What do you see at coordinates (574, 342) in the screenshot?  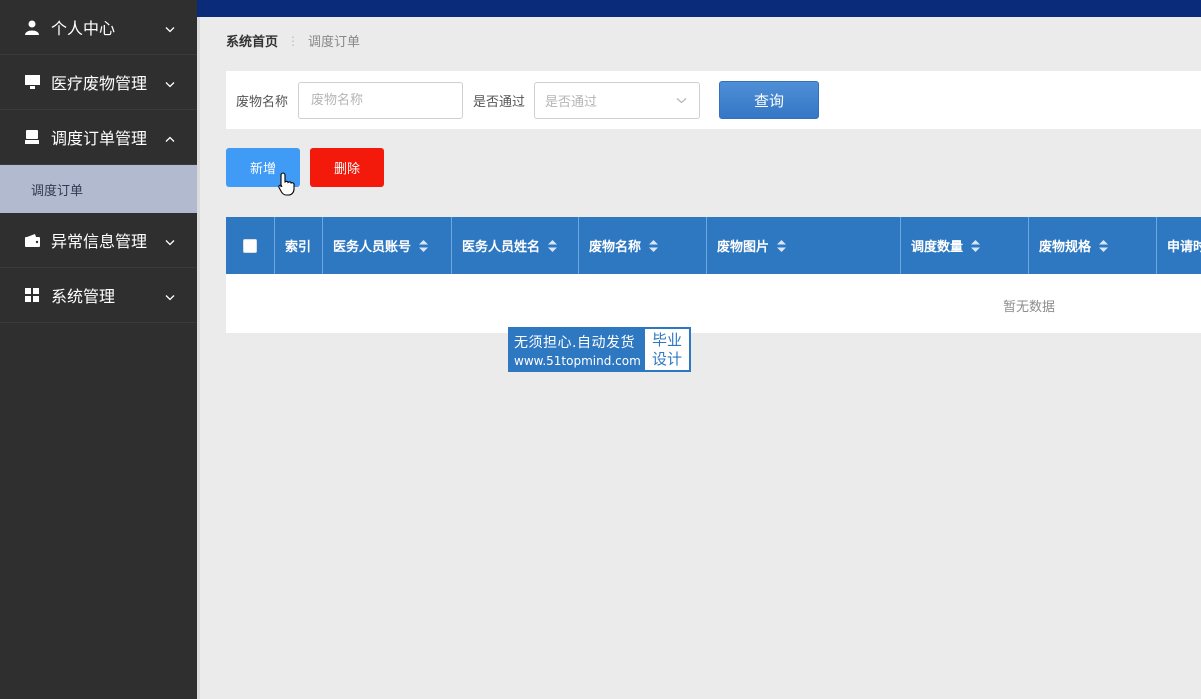 I see `watermark-slogan: 无须担心.自动发货` at bounding box center [574, 342].